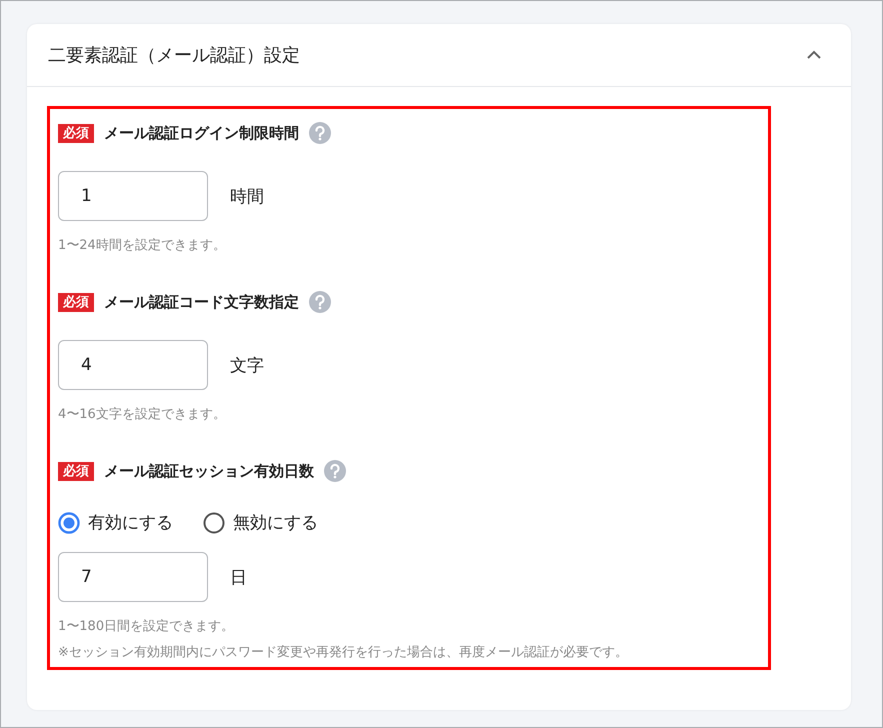  I want to click on radio-option: 無効にする, so click(260, 522).